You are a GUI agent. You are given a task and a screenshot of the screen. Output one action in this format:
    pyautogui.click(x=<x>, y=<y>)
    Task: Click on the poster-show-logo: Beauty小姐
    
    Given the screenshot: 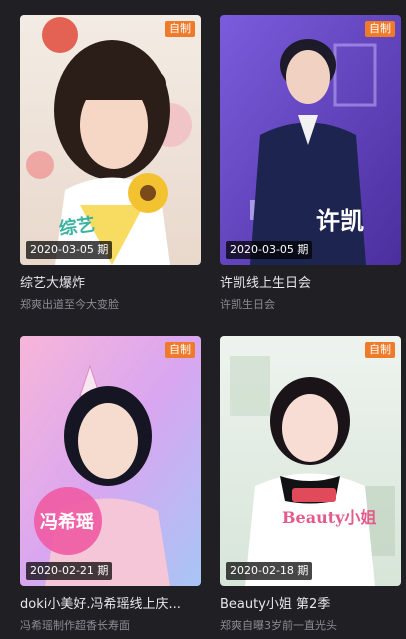 What is the action you would take?
    pyautogui.click(x=329, y=517)
    